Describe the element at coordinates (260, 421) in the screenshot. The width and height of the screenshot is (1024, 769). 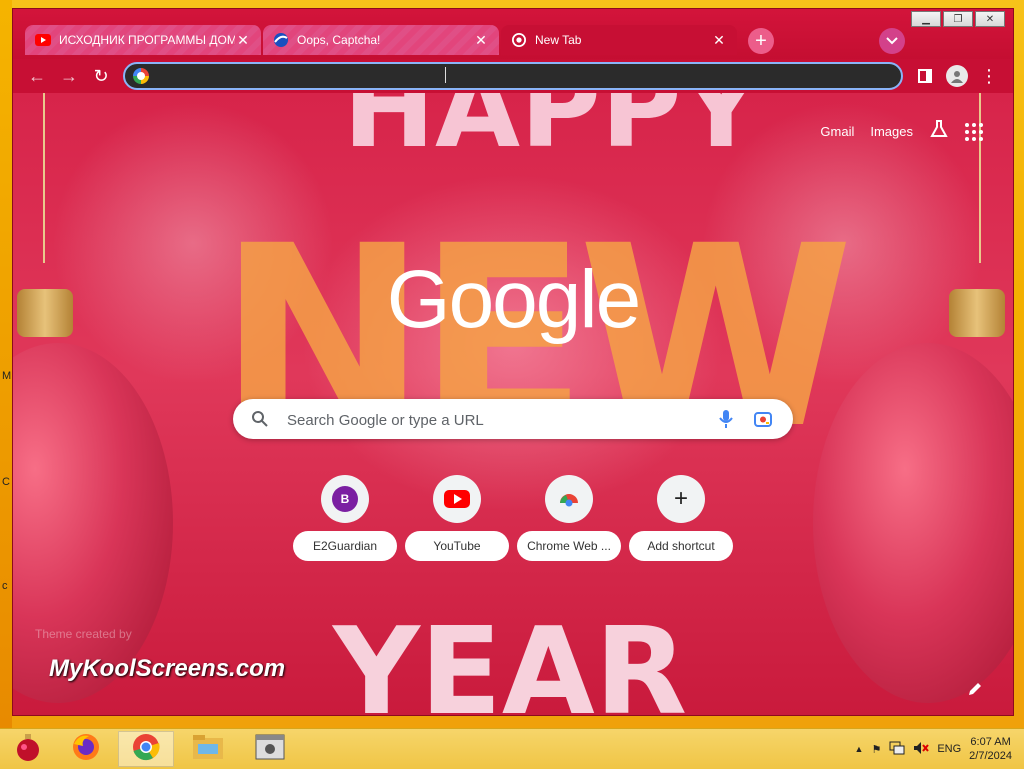
I see `search-icon` at that location.